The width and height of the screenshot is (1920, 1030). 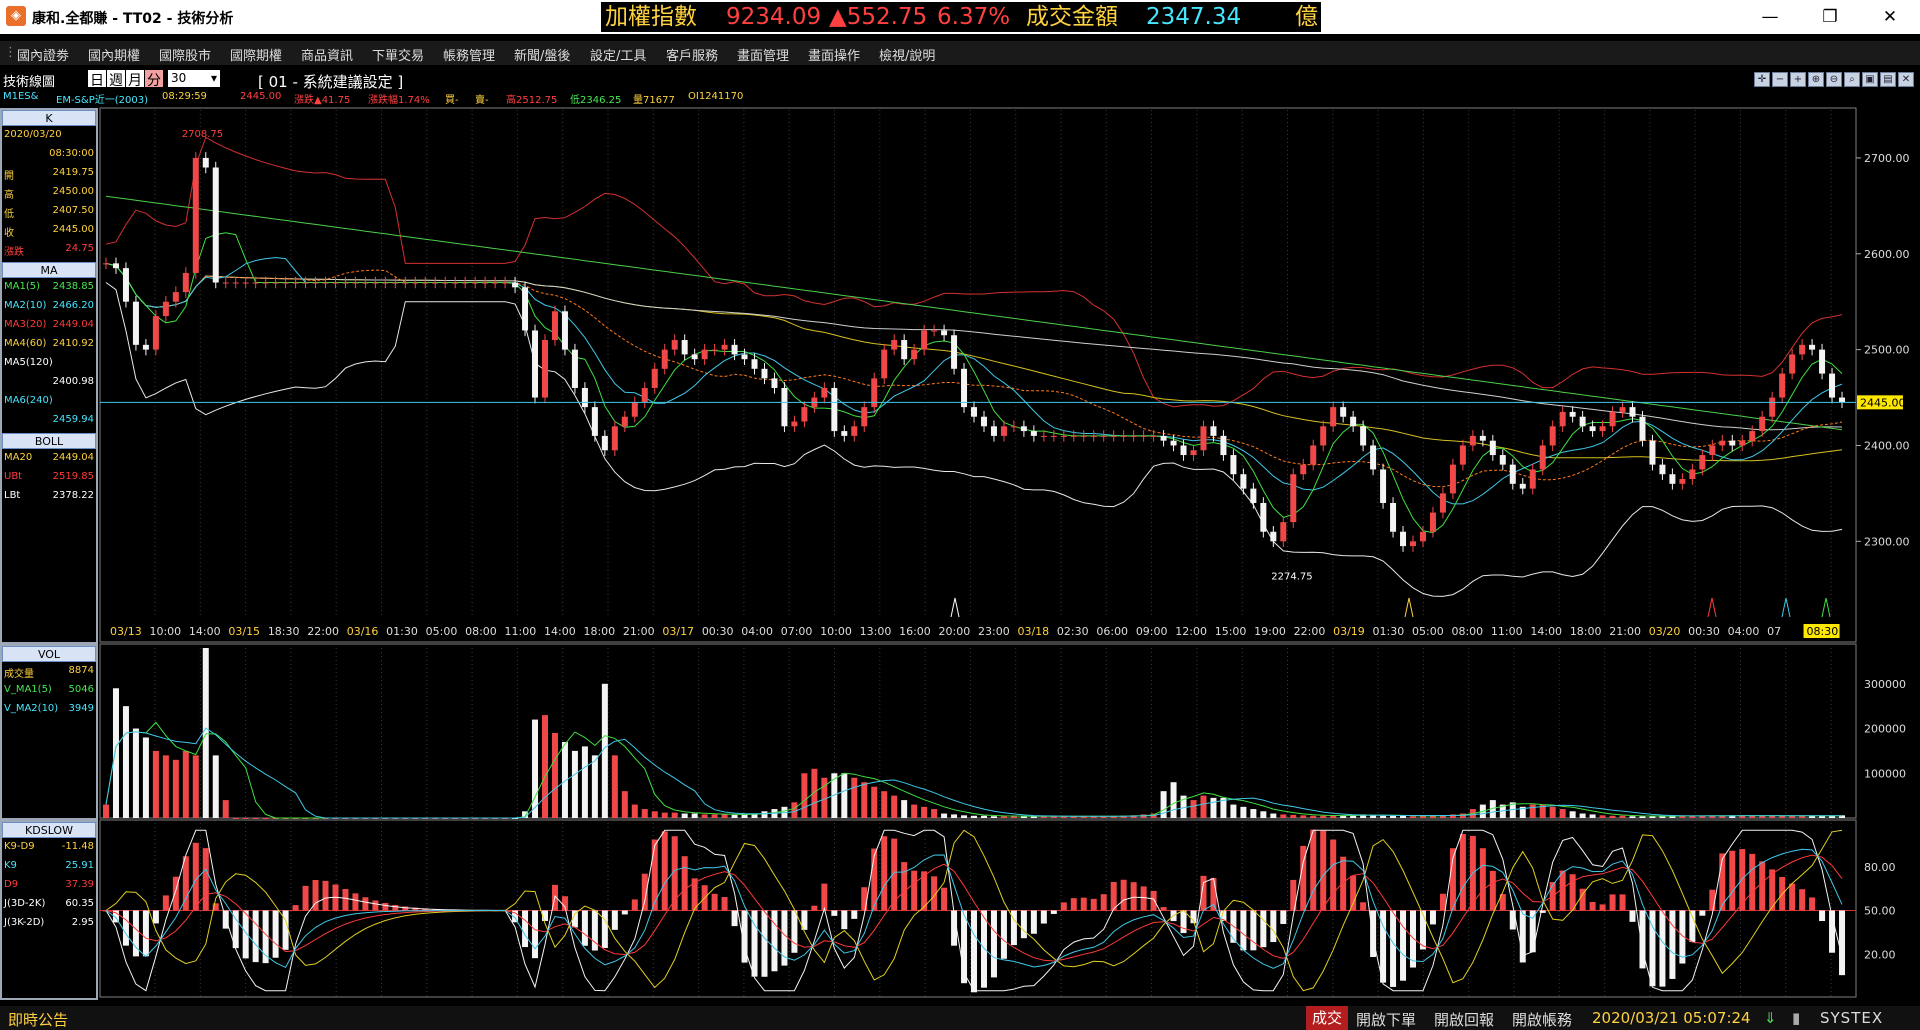 I want to click on boll-section-header: BOLL, so click(x=49, y=441).